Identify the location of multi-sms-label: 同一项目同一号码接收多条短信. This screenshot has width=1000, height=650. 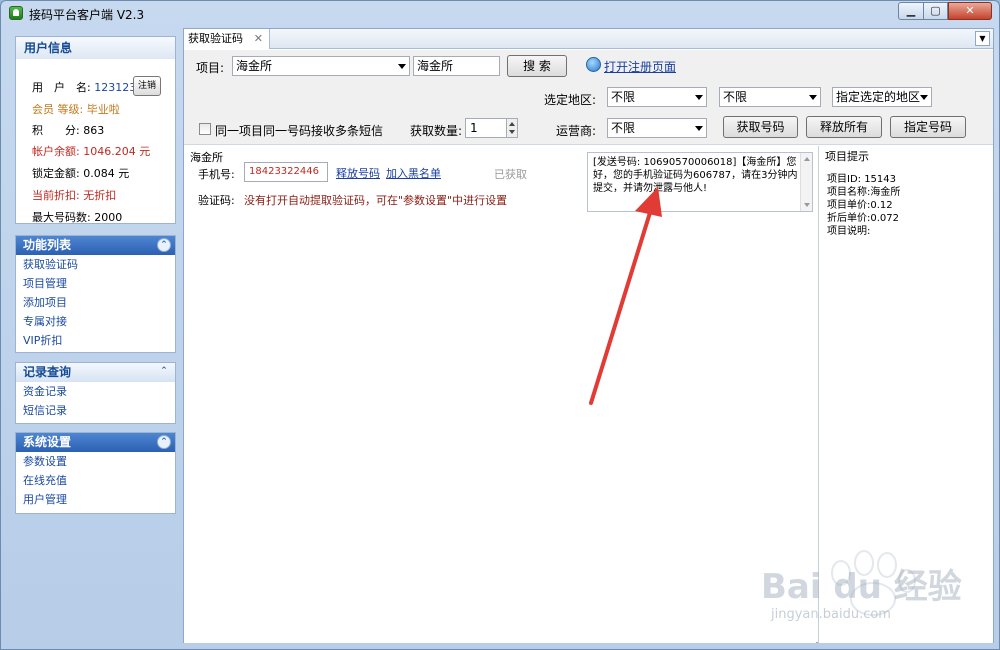
(299, 131).